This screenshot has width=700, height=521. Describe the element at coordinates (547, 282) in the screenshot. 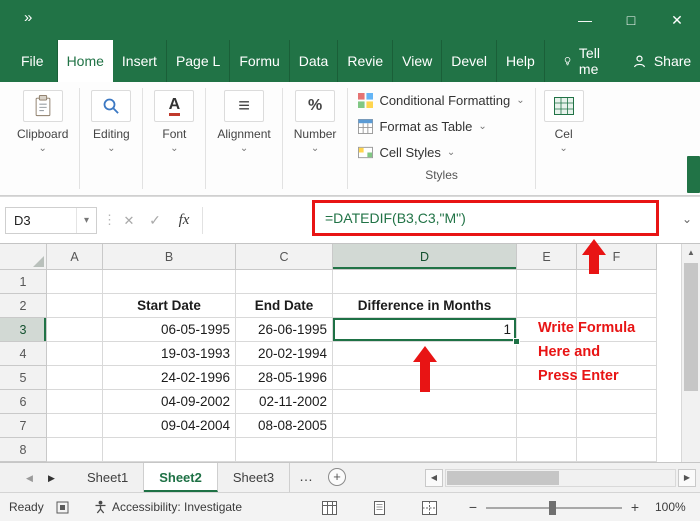

I see `cell-e1` at that location.